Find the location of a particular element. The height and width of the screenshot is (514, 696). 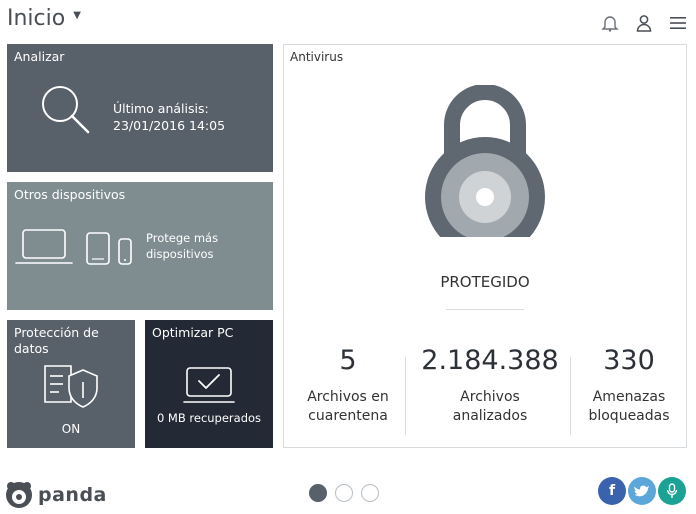

tile-analizar-title: Analizar is located at coordinates (39, 56).